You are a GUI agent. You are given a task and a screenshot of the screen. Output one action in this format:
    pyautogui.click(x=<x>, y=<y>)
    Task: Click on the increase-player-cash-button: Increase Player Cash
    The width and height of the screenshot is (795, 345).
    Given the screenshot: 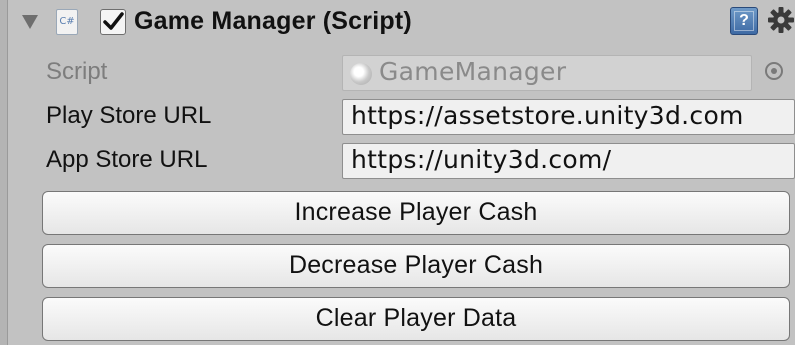 What is the action you would take?
    pyautogui.click(x=416, y=213)
    